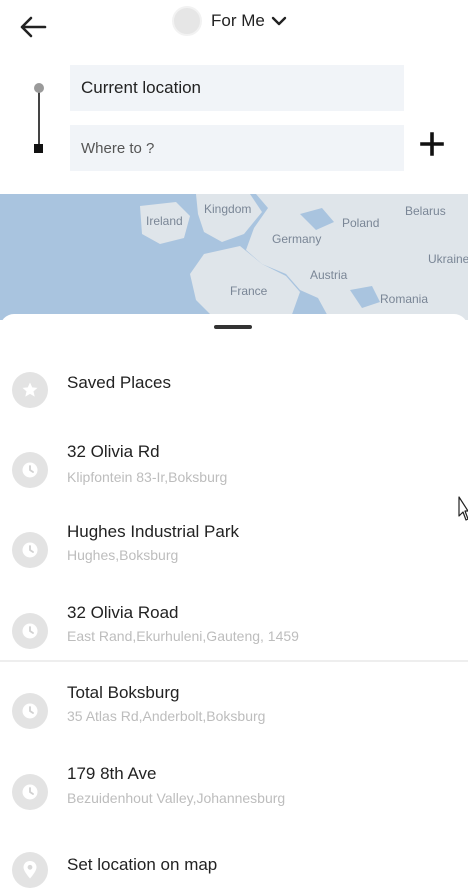  Describe the element at coordinates (404, 299) in the screenshot. I see `map-label: Romania` at that location.